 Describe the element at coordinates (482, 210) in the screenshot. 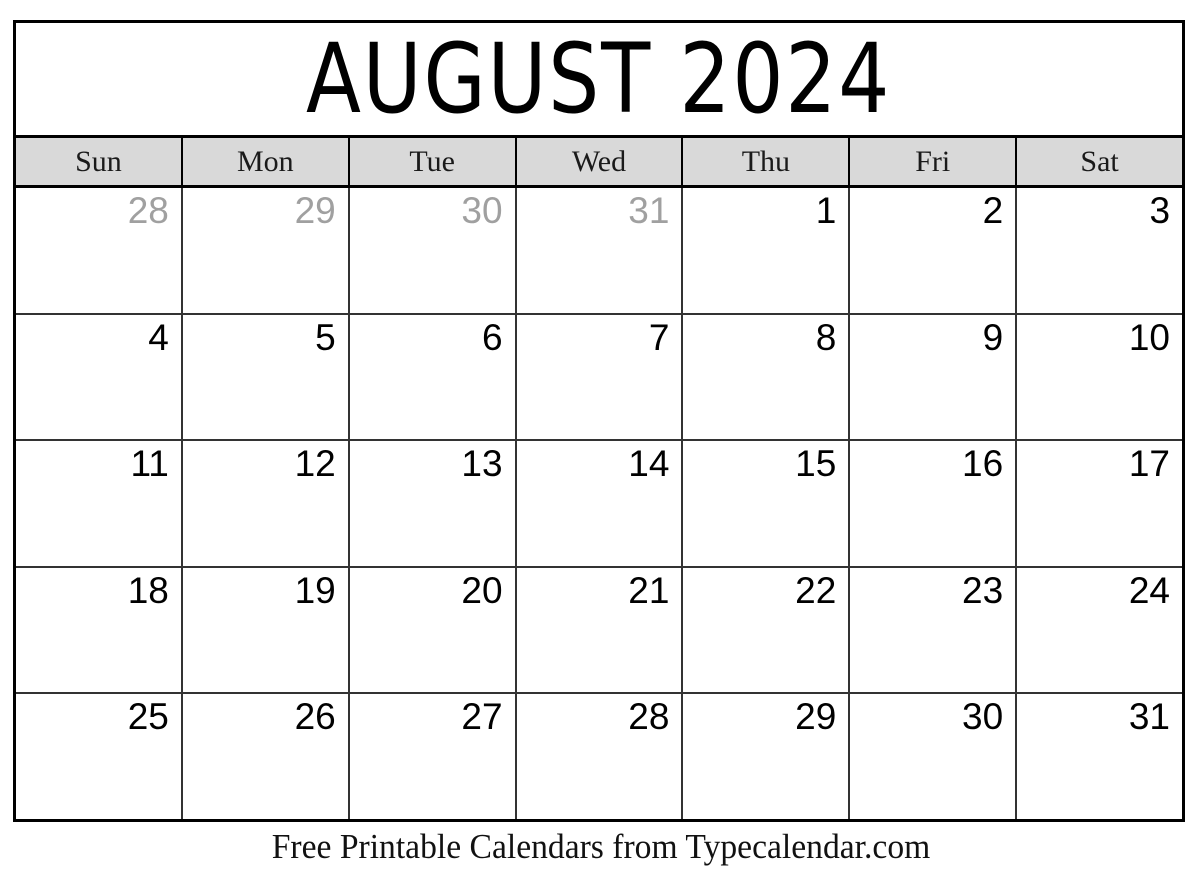

I see `day-number-adjacent-month: 30` at that location.